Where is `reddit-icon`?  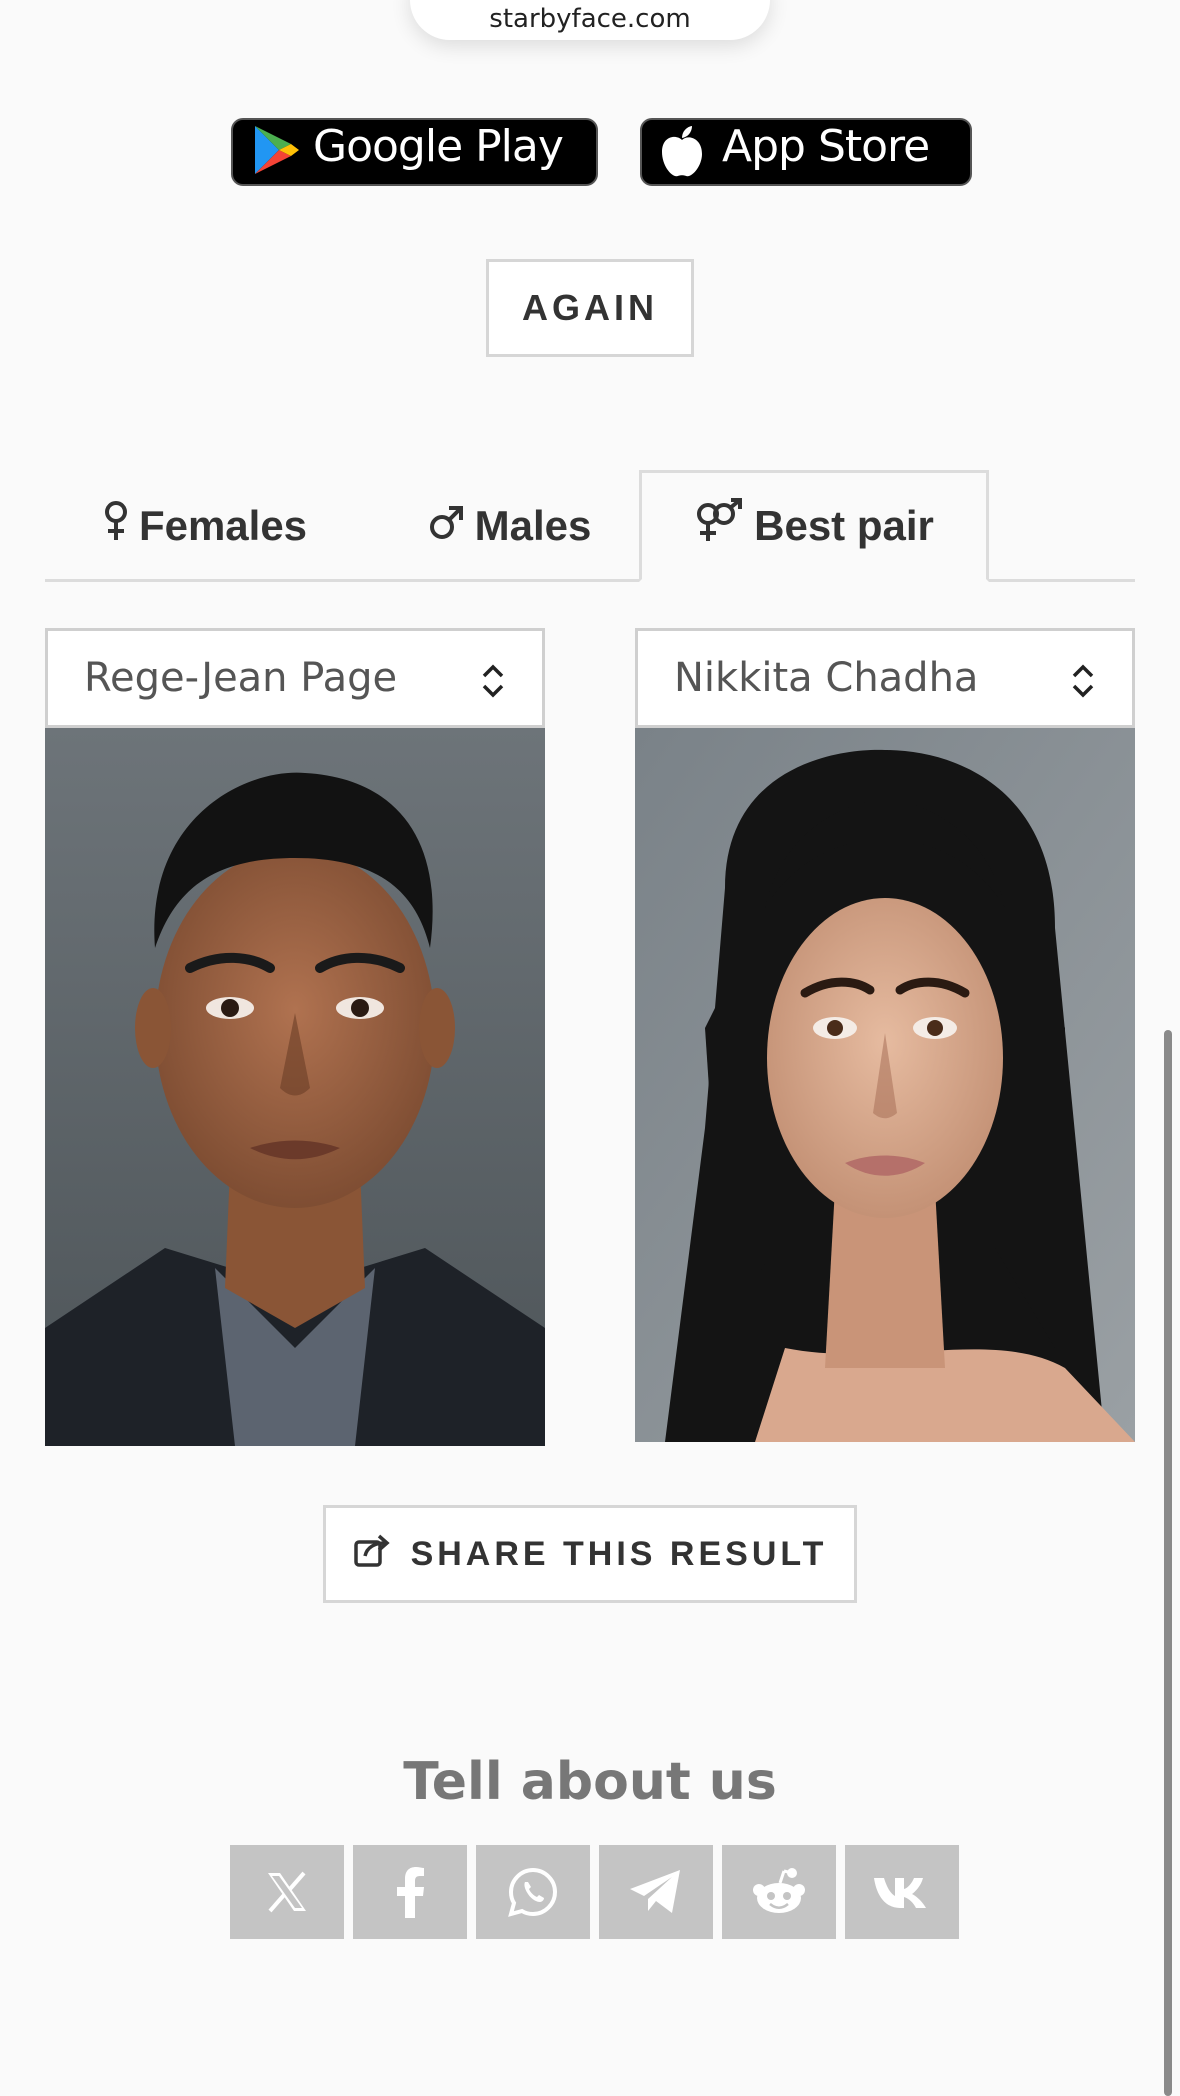 reddit-icon is located at coordinates (779, 1890).